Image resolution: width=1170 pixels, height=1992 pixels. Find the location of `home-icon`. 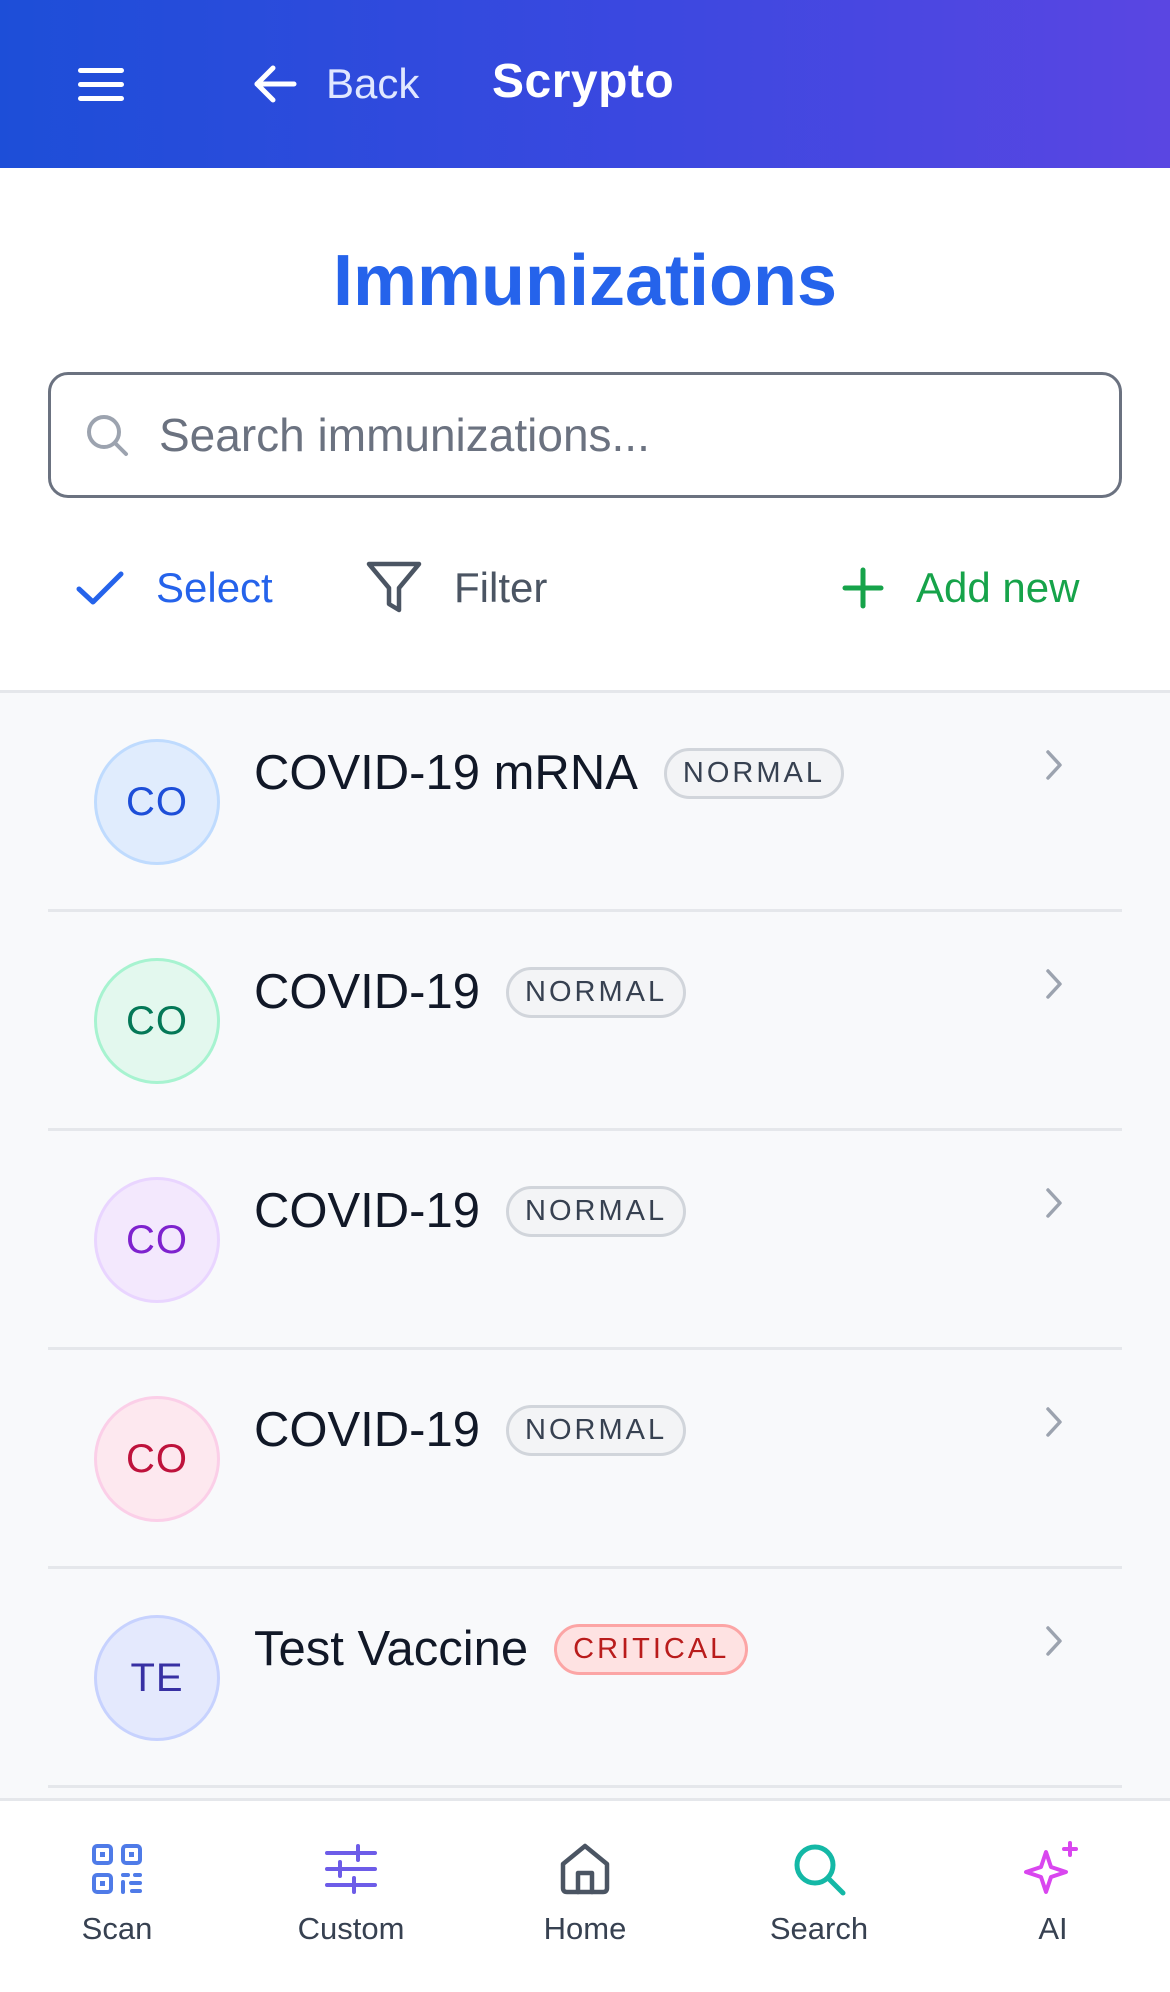

home-icon is located at coordinates (585, 1869).